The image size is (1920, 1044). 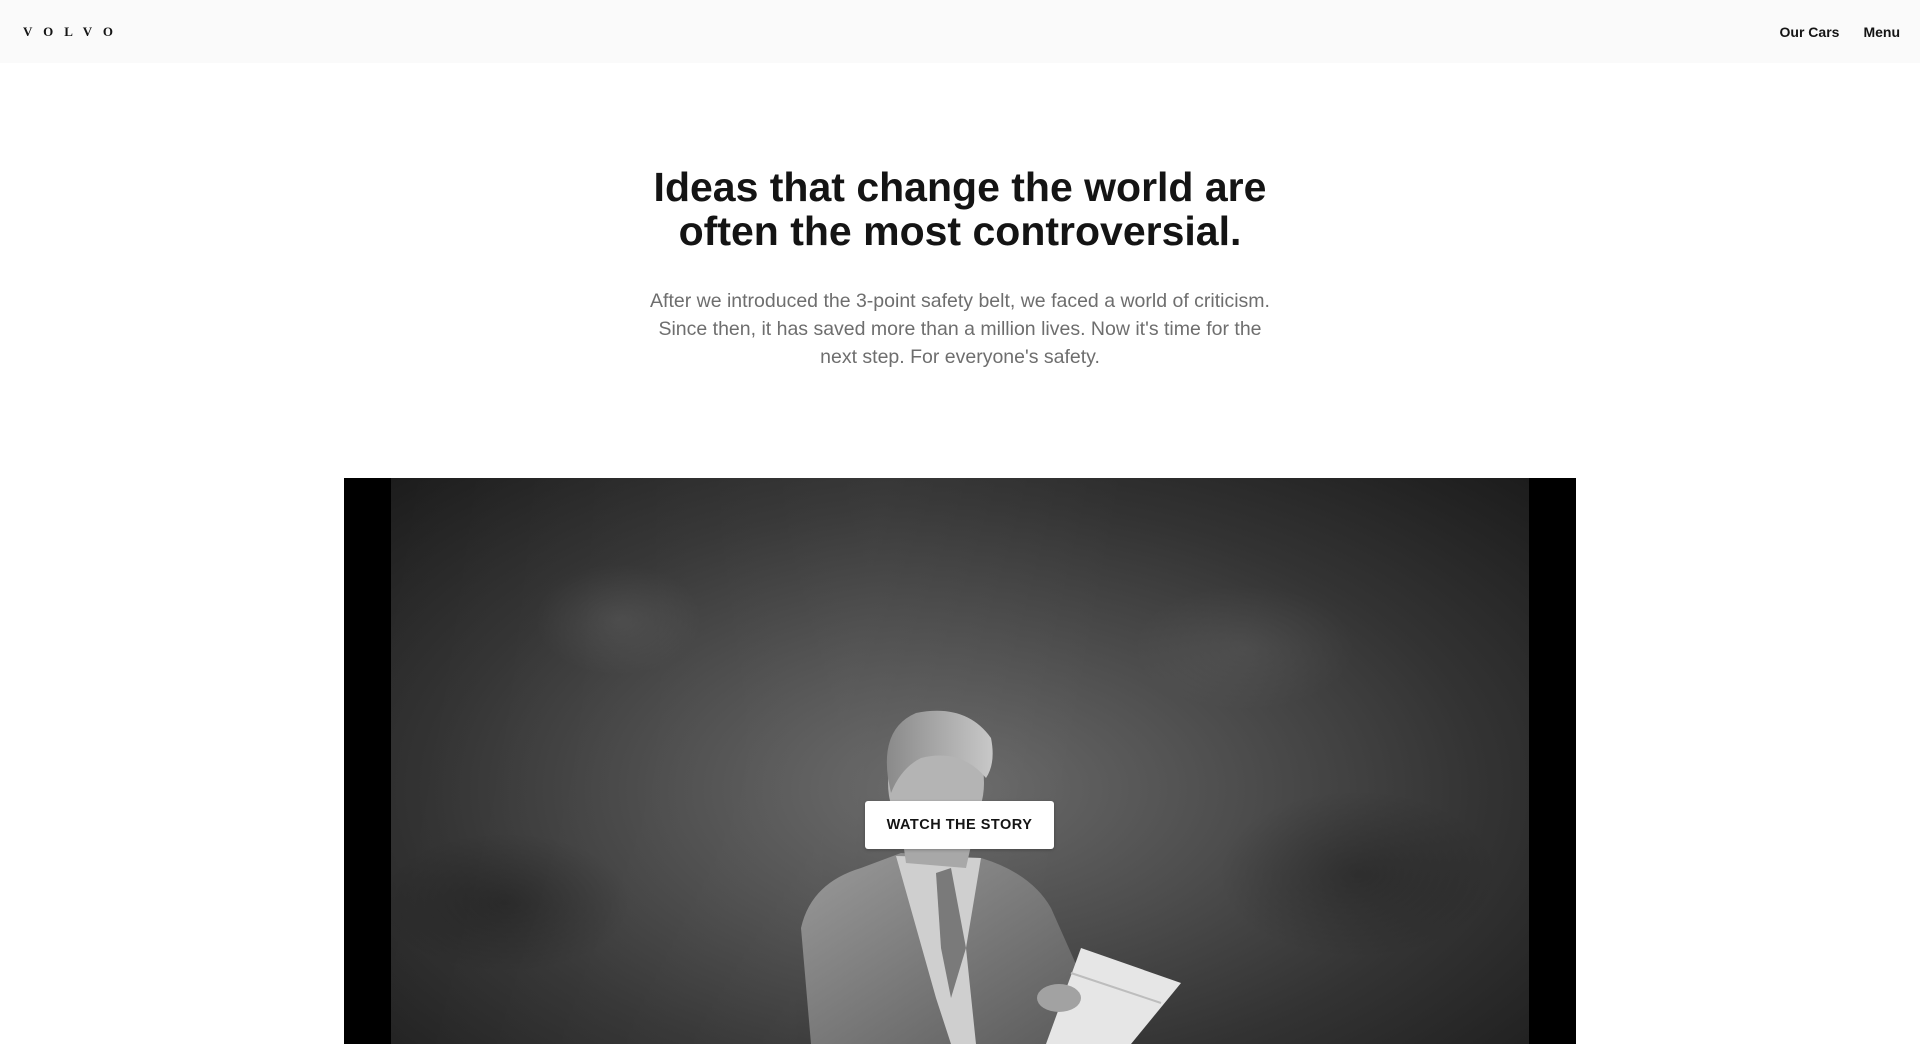 What do you see at coordinates (1881, 32) in the screenshot?
I see `nav-menu-button: Menu` at bounding box center [1881, 32].